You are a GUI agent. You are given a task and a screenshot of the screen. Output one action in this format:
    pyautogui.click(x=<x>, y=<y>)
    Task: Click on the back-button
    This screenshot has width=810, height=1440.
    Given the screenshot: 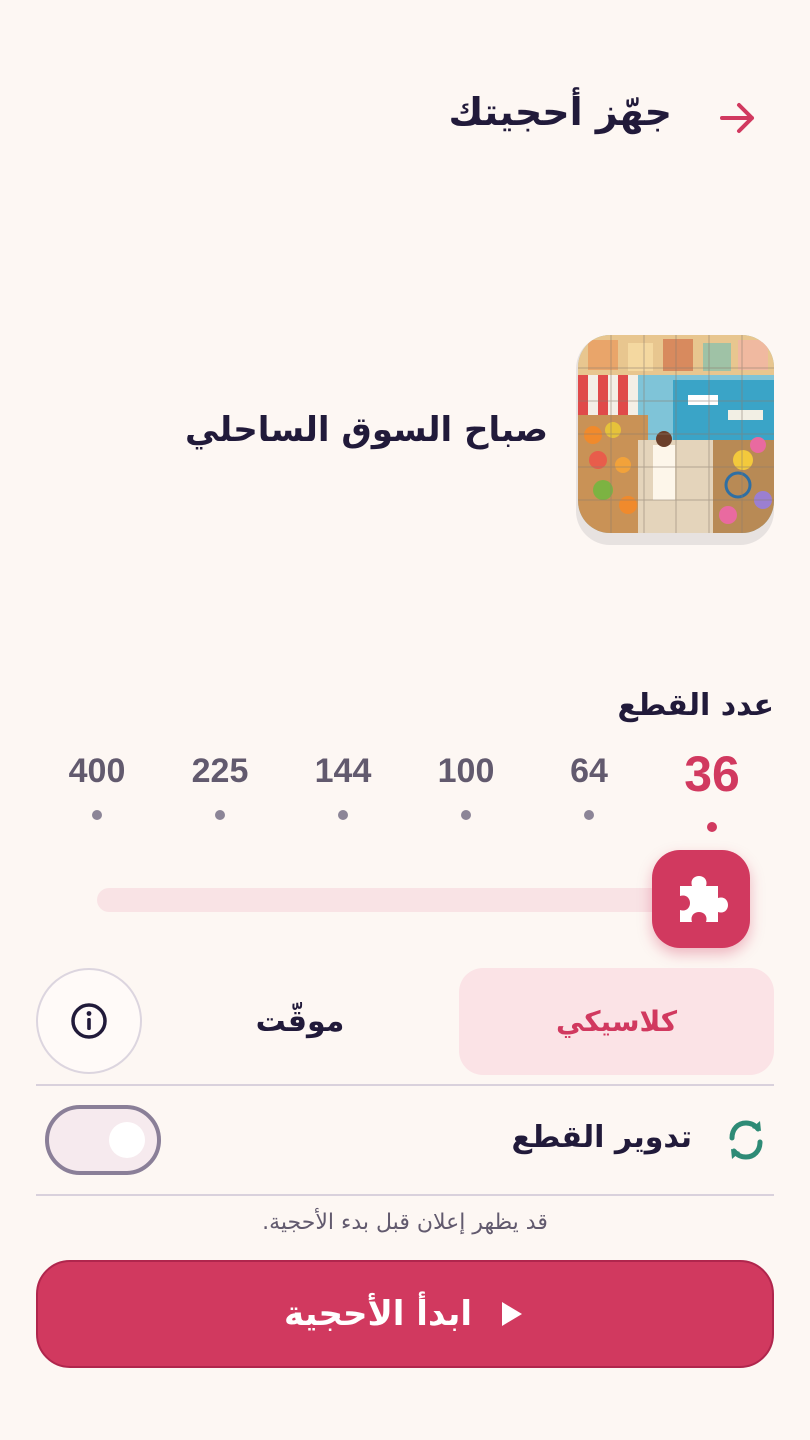 What is the action you would take?
    pyautogui.click(x=738, y=118)
    